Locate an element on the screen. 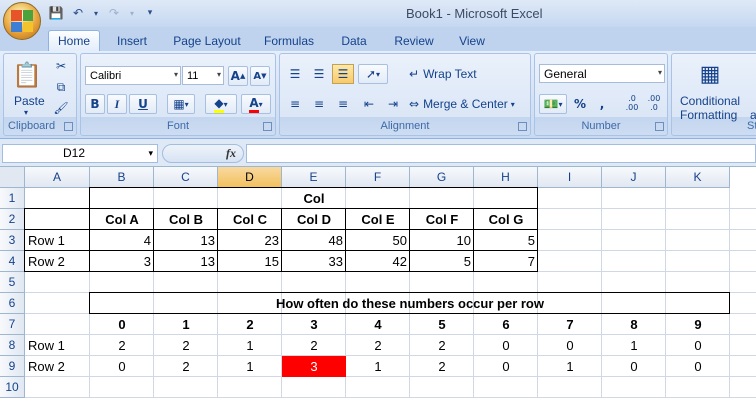 Image resolution: width=756 pixels, height=404 pixels. row-header-3: 3 is located at coordinates (12, 240).